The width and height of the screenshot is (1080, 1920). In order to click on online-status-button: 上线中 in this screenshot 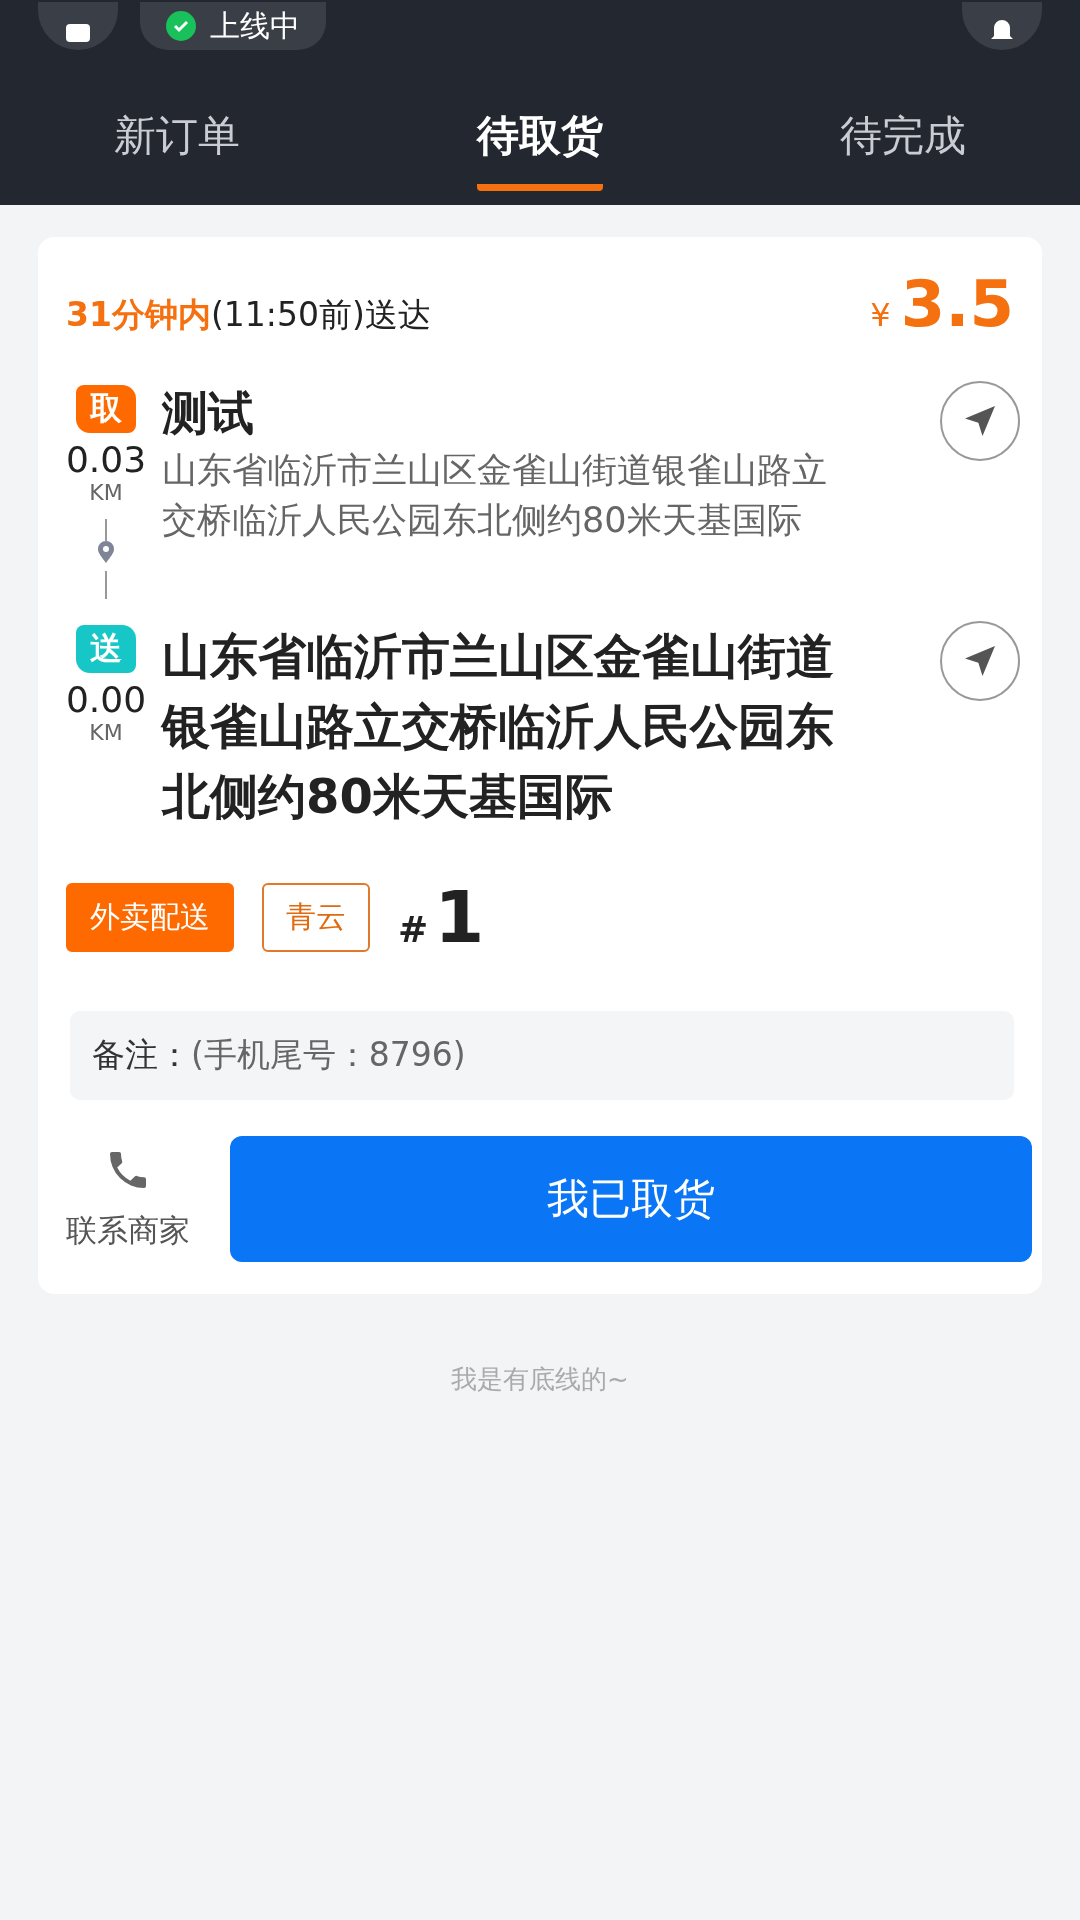, I will do `click(233, 26)`.